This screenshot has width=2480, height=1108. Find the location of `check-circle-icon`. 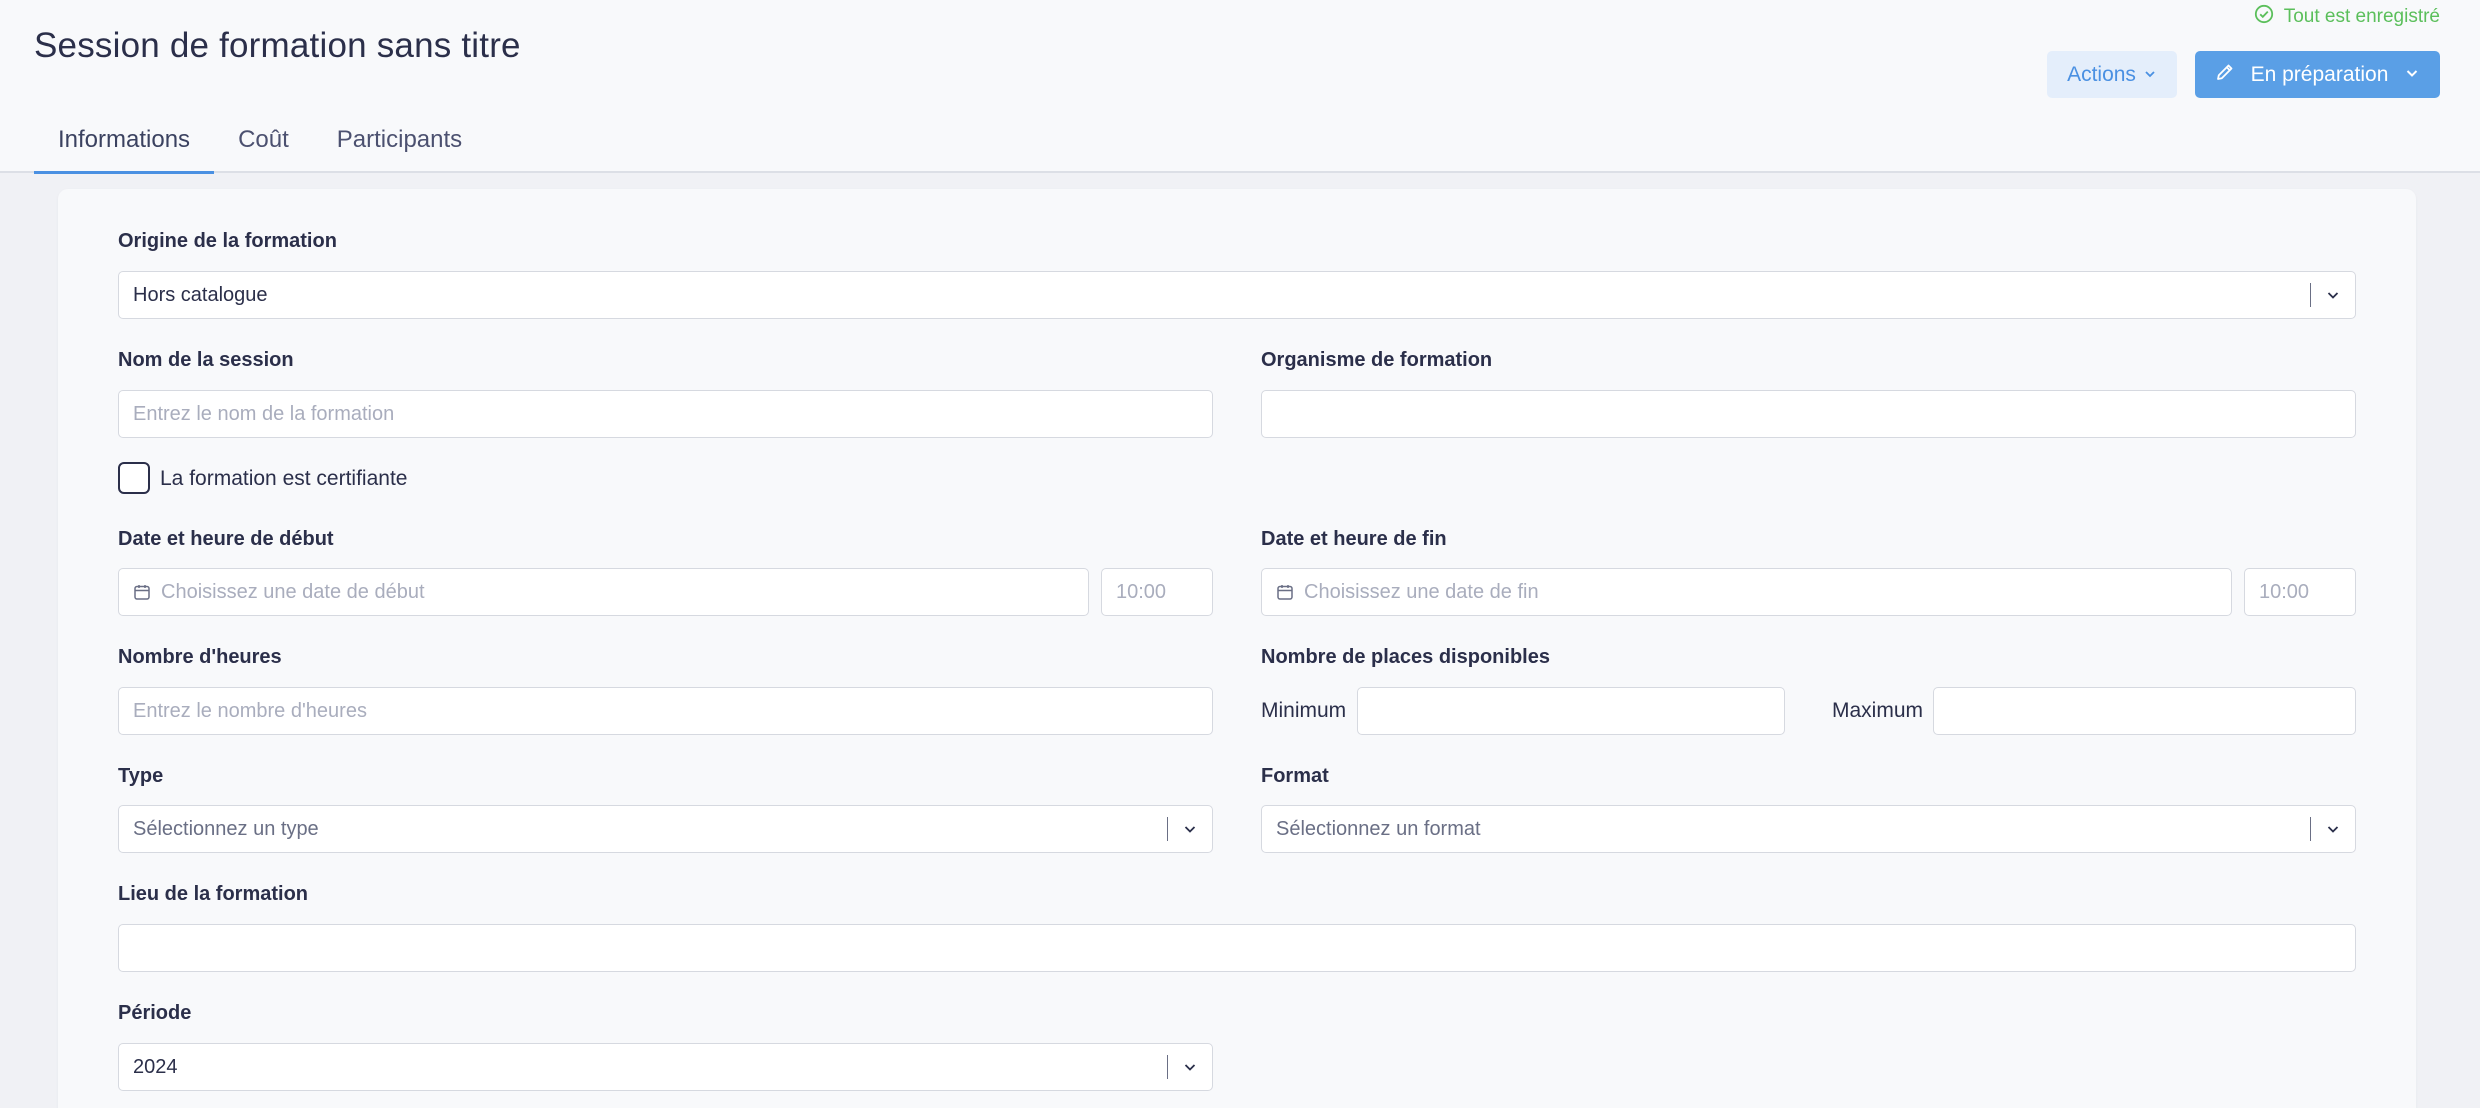

check-circle-icon is located at coordinates (2264, 17).